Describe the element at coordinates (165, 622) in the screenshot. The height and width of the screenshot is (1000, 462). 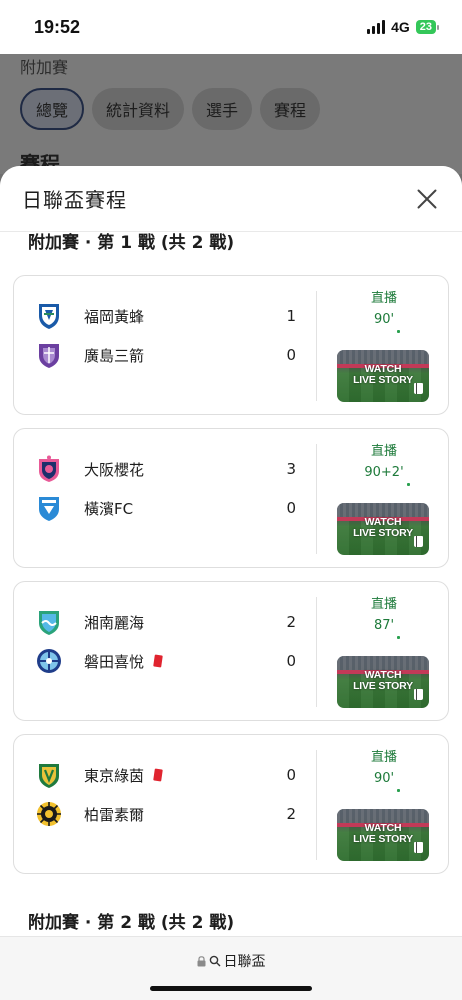
I see `home-team-row: 湘南麗海 2` at that location.